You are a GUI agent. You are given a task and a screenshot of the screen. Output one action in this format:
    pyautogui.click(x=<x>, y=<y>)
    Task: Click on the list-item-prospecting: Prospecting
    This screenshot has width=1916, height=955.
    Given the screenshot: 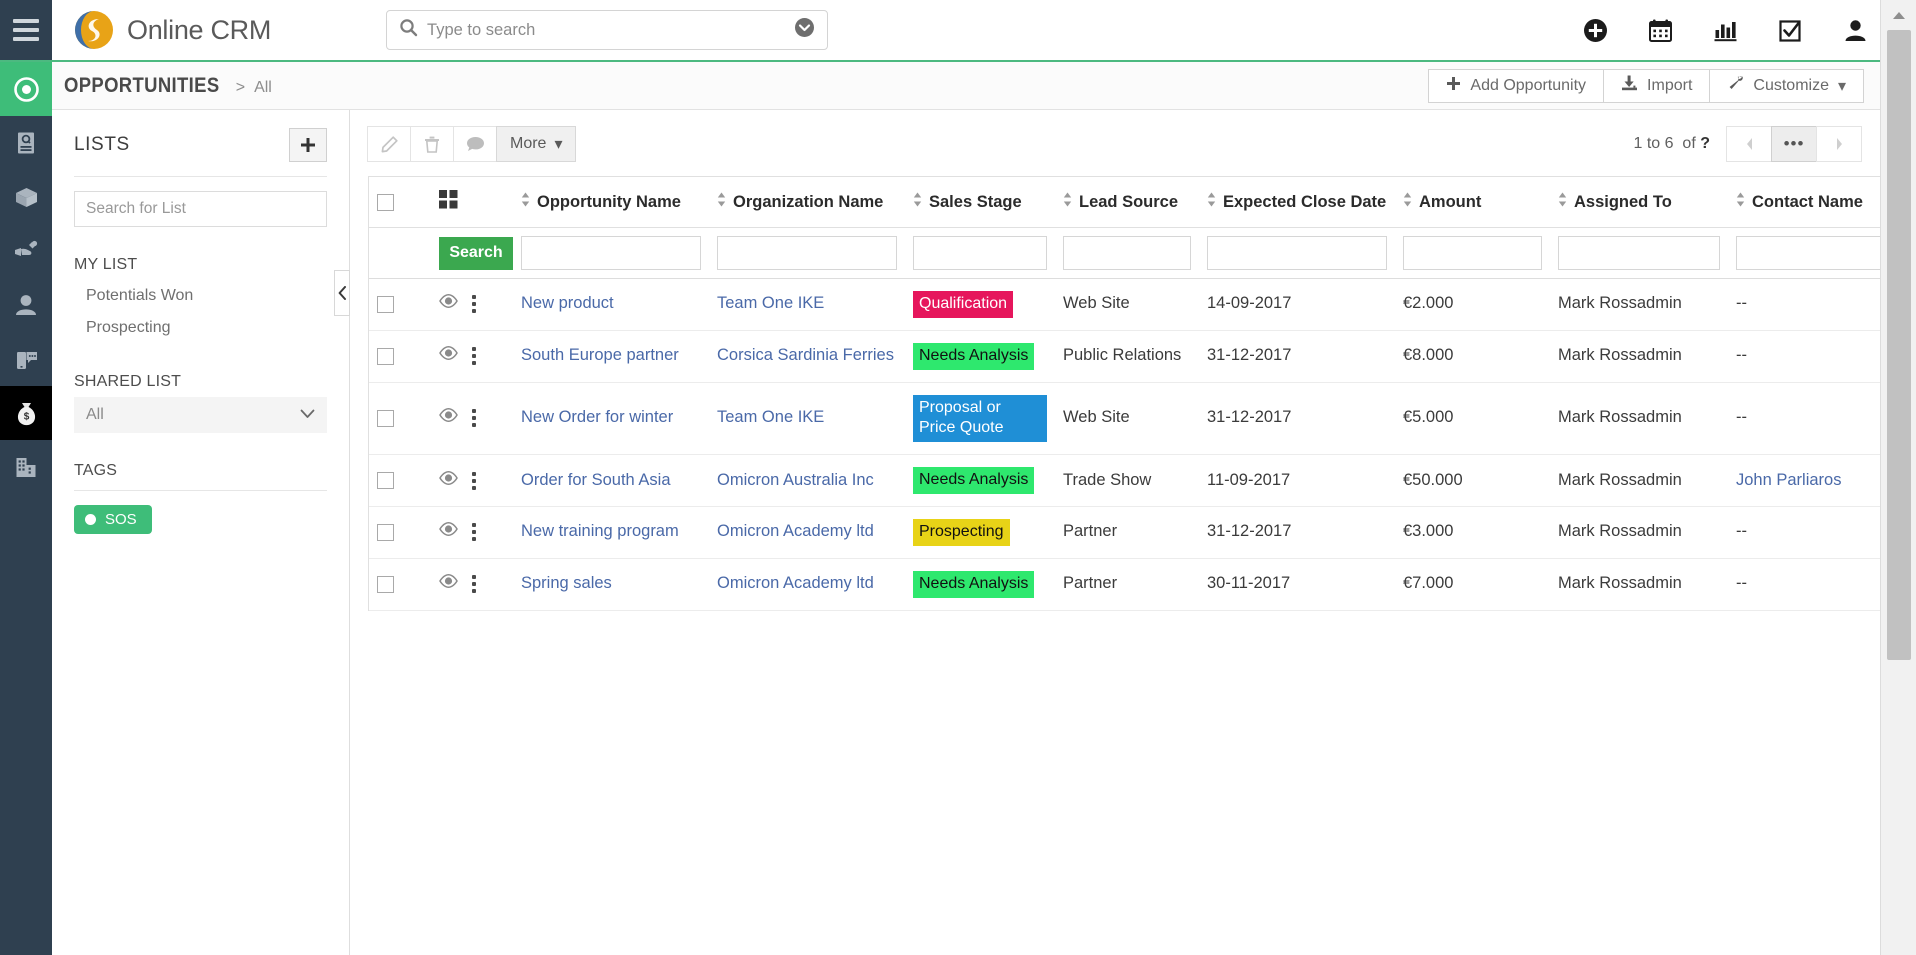 What is the action you would take?
    pyautogui.click(x=200, y=328)
    